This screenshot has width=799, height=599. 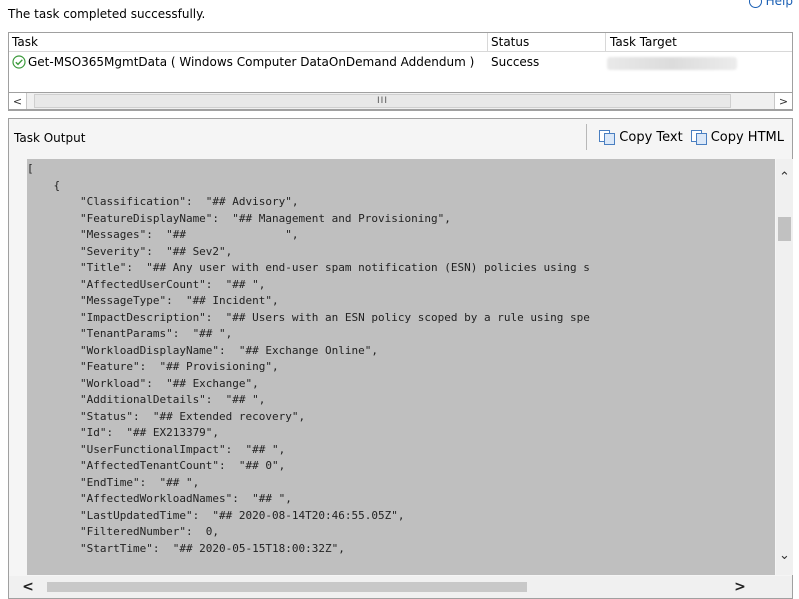 I want to click on scrollbar-thumb: III, so click(x=382, y=101).